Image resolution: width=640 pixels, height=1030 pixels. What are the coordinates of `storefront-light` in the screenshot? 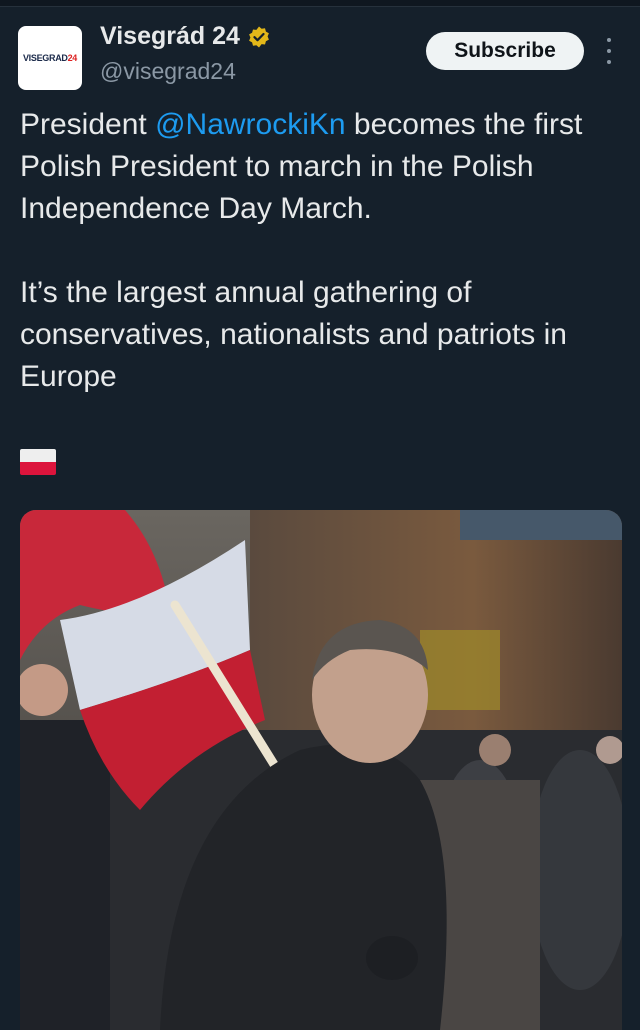 It's located at (460, 670).